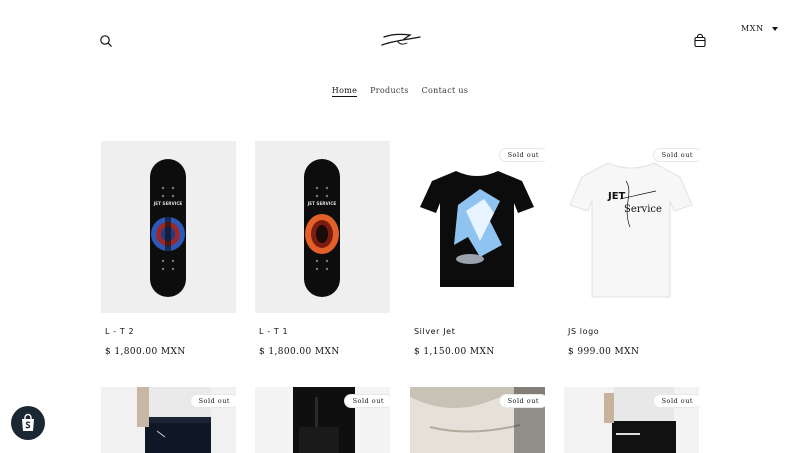  What do you see at coordinates (434, 331) in the screenshot?
I see `product-title: Silver Jet` at bounding box center [434, 331].